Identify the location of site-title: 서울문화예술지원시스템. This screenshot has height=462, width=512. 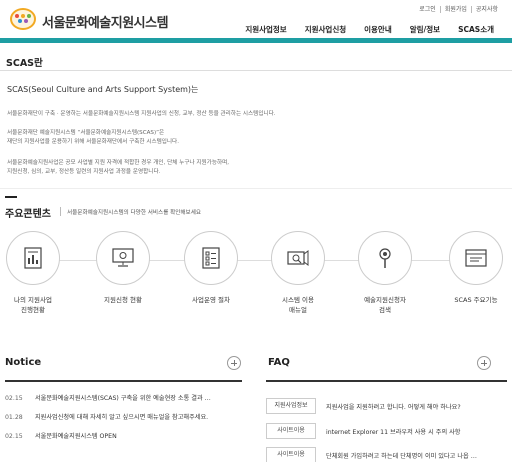
(105, 21).